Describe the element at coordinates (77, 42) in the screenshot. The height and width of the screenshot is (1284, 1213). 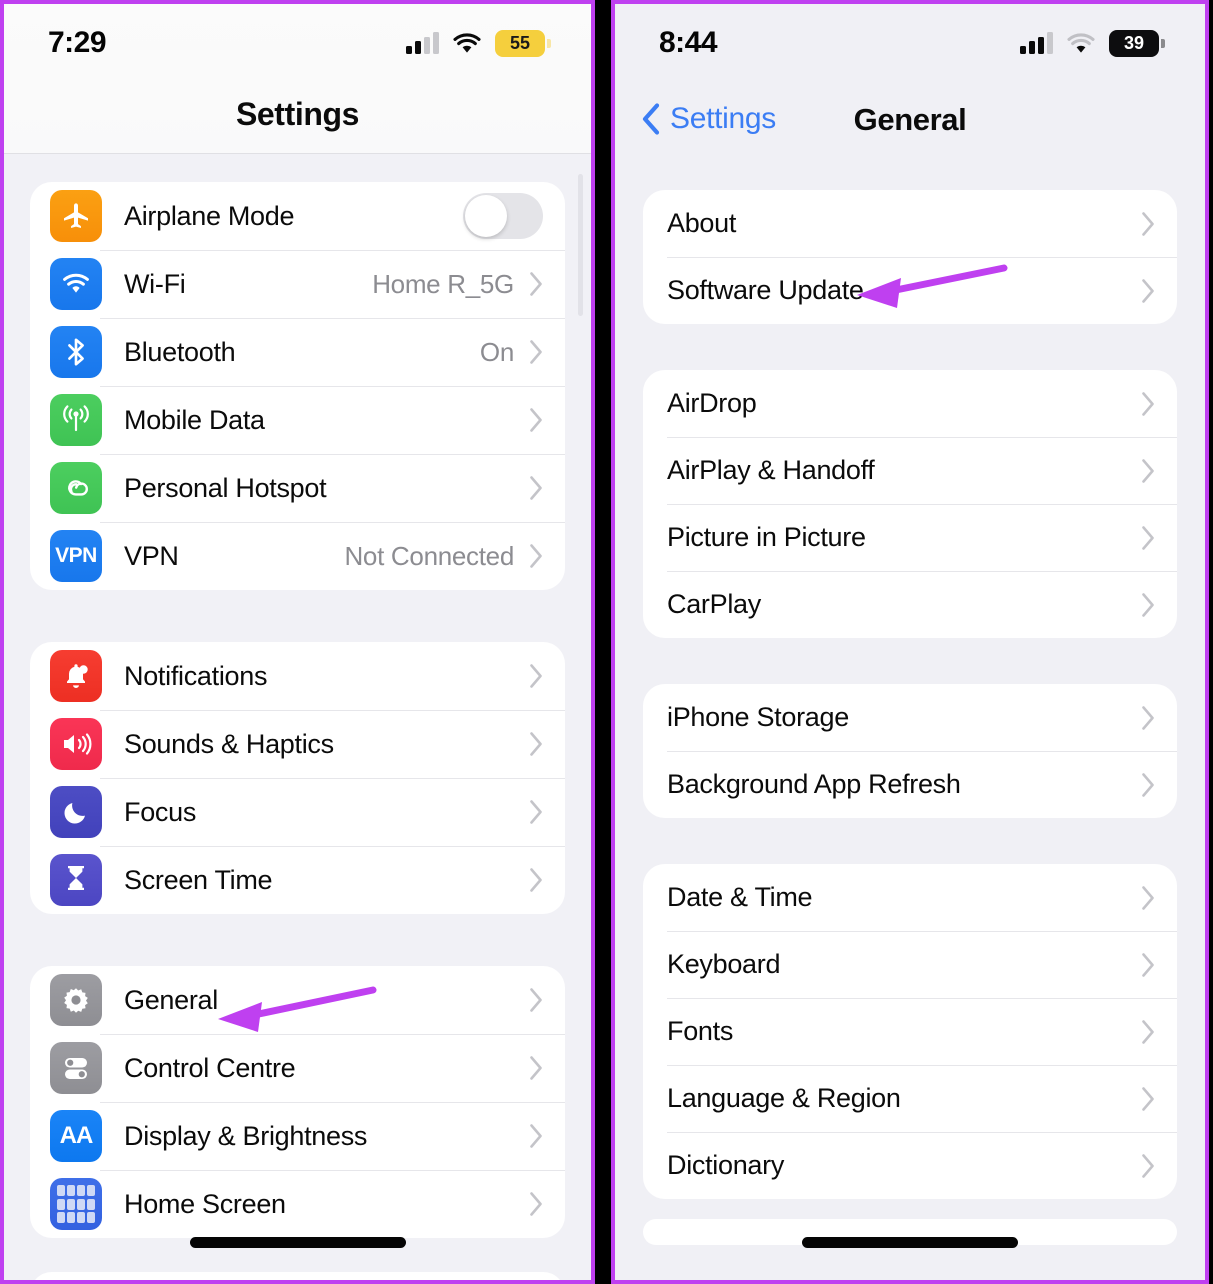
I see `status-bar-time: 7:29` at that location.